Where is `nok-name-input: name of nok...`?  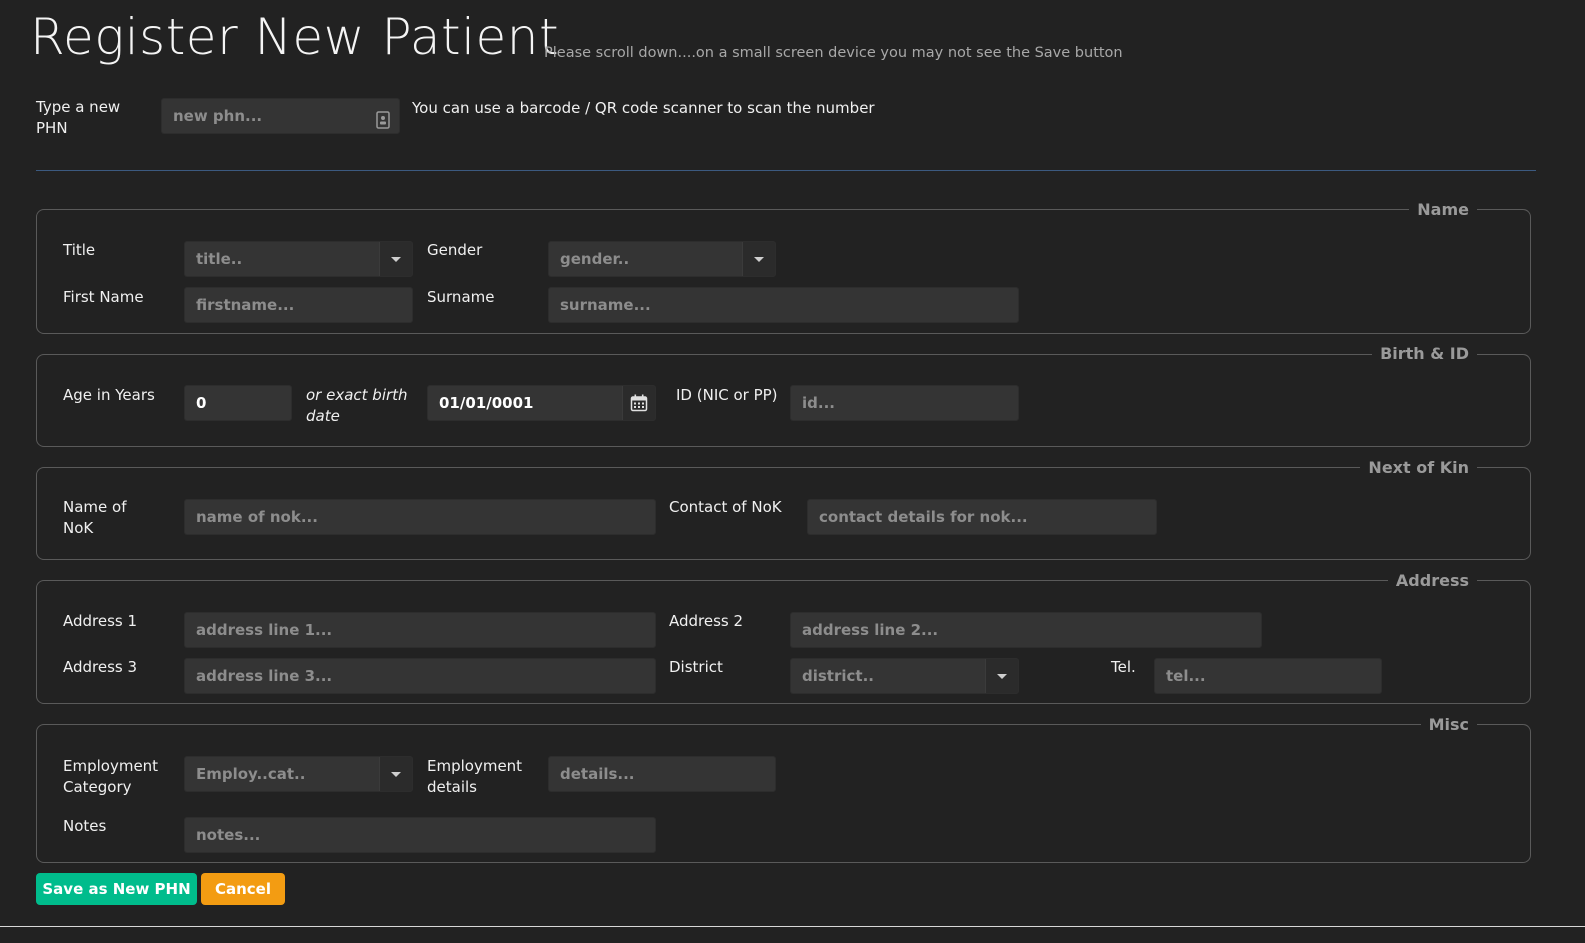
nok-name-input: name of nok... is located at coordinates (420, 517).